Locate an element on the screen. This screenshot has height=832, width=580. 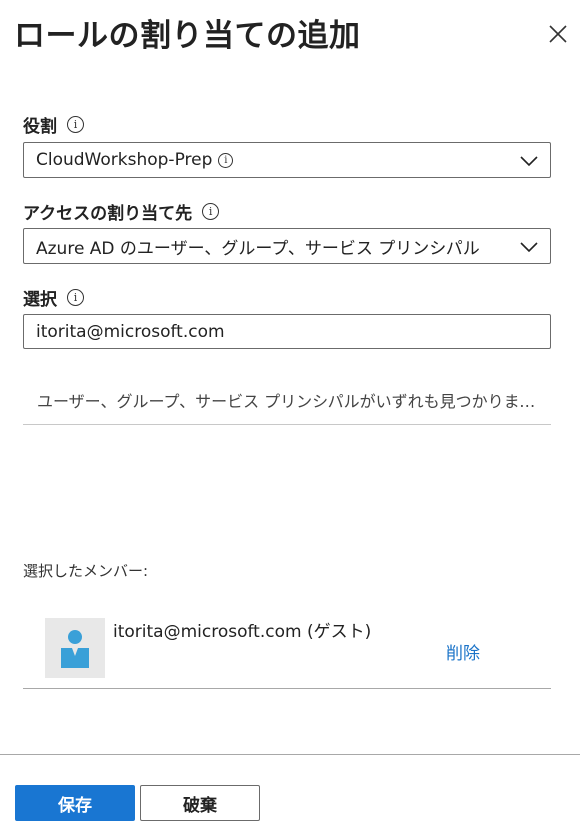
select-label-row: 選択 i is located at coordinates (53, 297).